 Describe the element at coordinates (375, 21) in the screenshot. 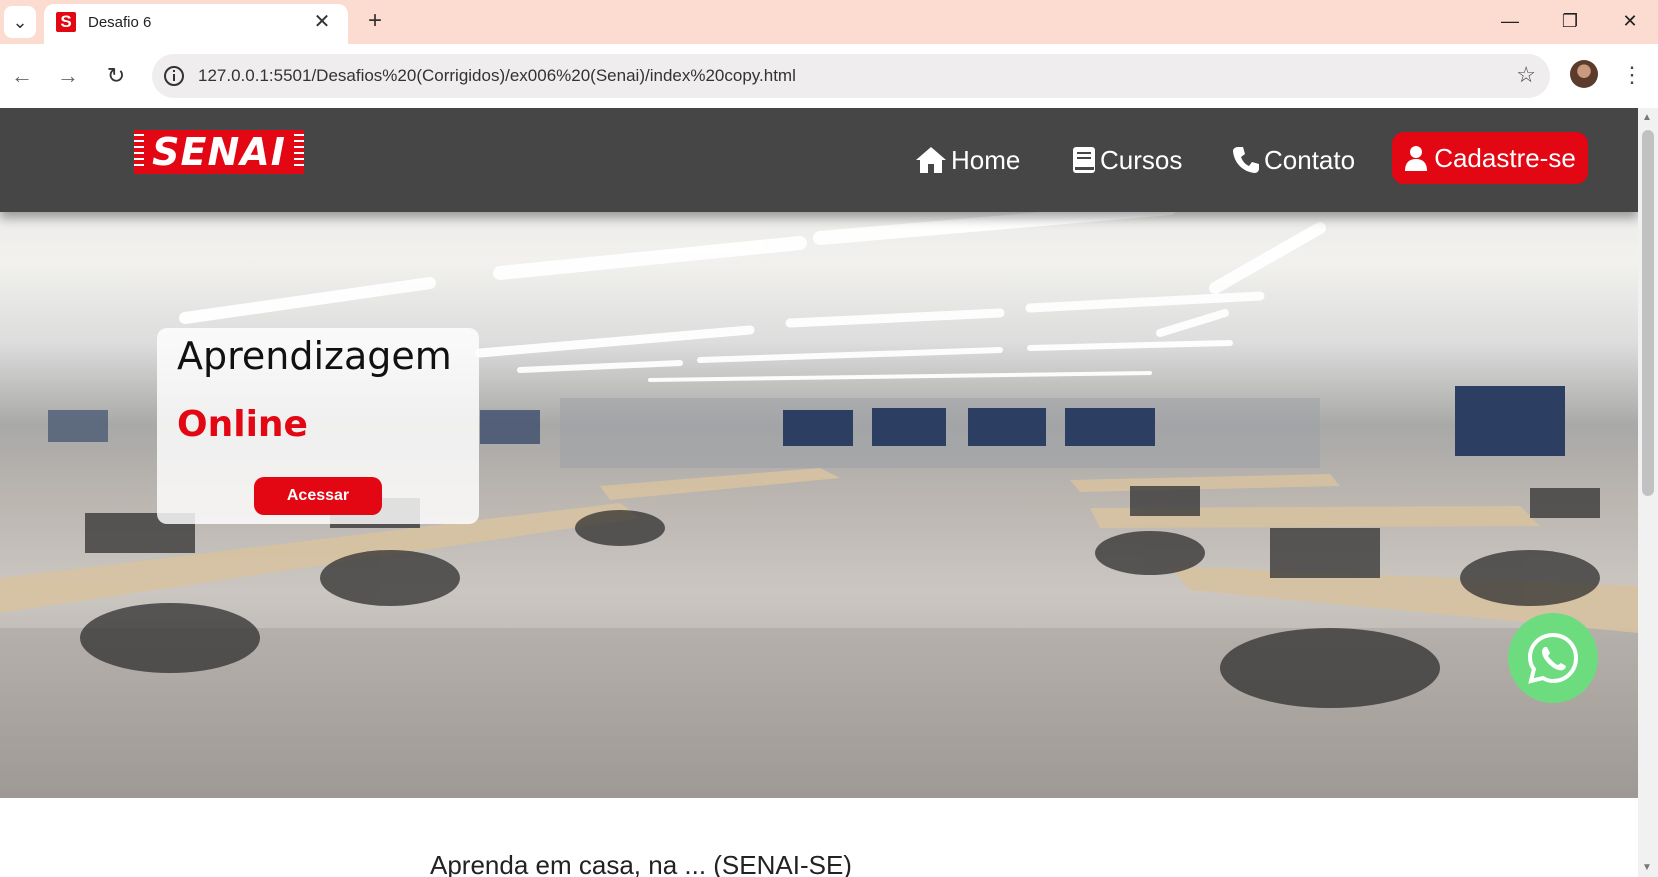

I see `new-tab-button: +` at that location.